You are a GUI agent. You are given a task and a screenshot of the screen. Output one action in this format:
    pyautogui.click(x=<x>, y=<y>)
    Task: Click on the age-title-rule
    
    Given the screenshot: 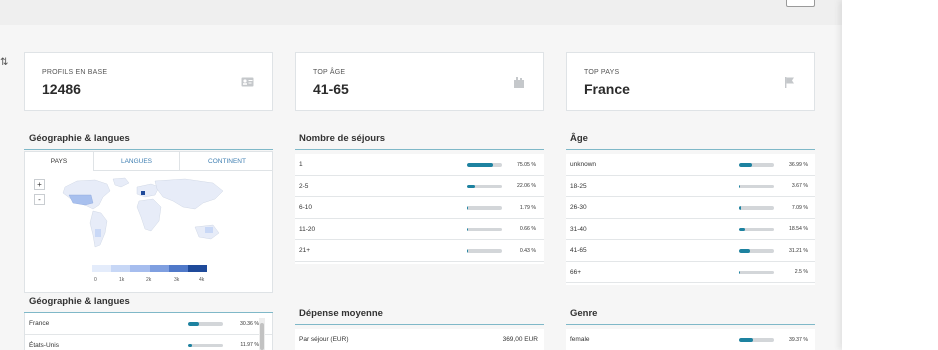 What is the action you would take?
    pyautogui.click(x=690, y=149)
    